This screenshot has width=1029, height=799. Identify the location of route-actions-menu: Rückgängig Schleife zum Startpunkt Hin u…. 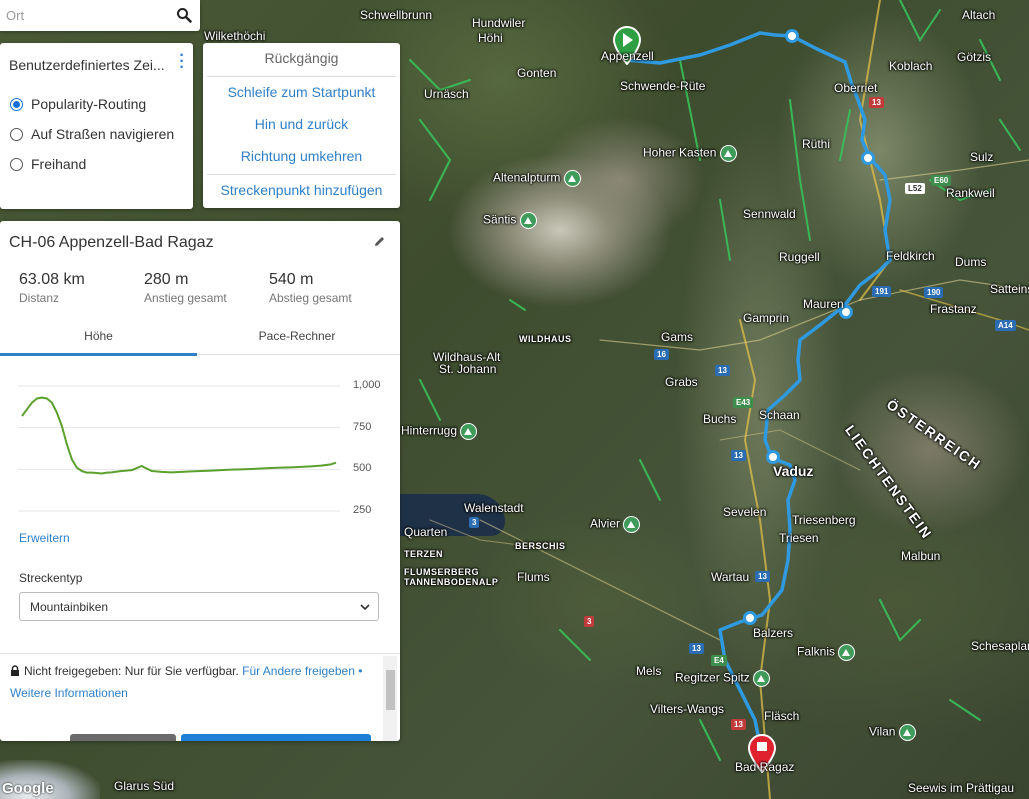
(301, 125).